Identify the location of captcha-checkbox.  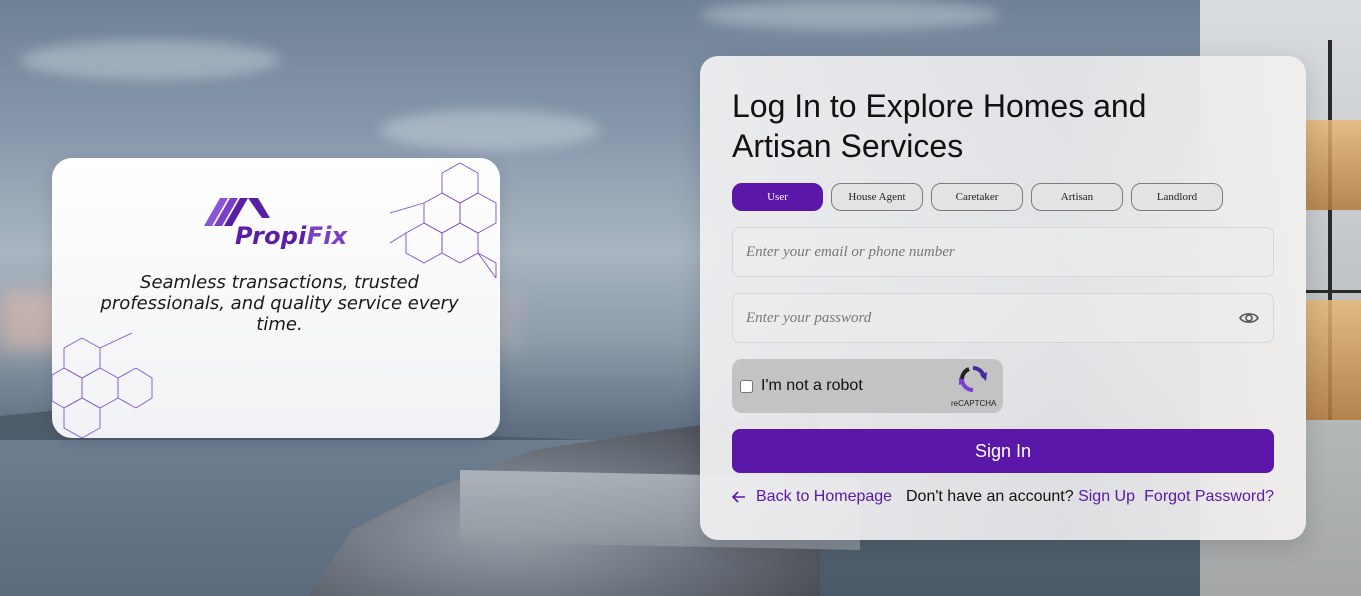
(746, 386).